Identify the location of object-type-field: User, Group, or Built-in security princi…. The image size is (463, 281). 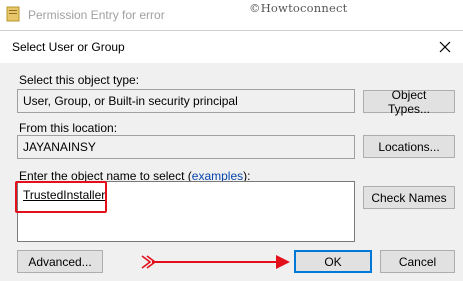
(186, 101).